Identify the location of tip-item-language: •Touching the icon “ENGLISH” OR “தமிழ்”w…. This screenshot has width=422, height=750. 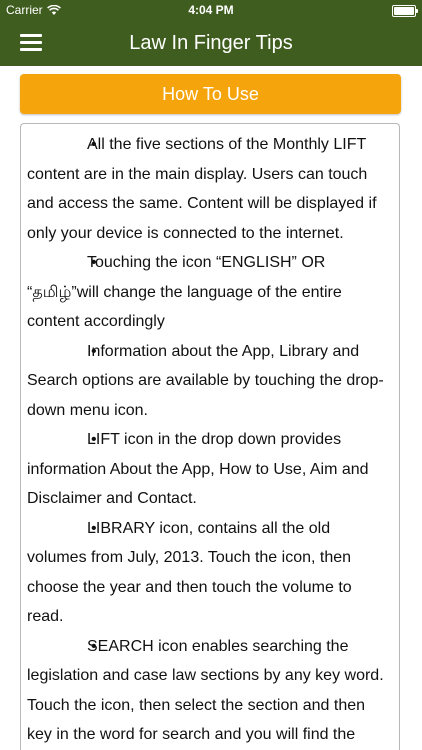
(209, 292).